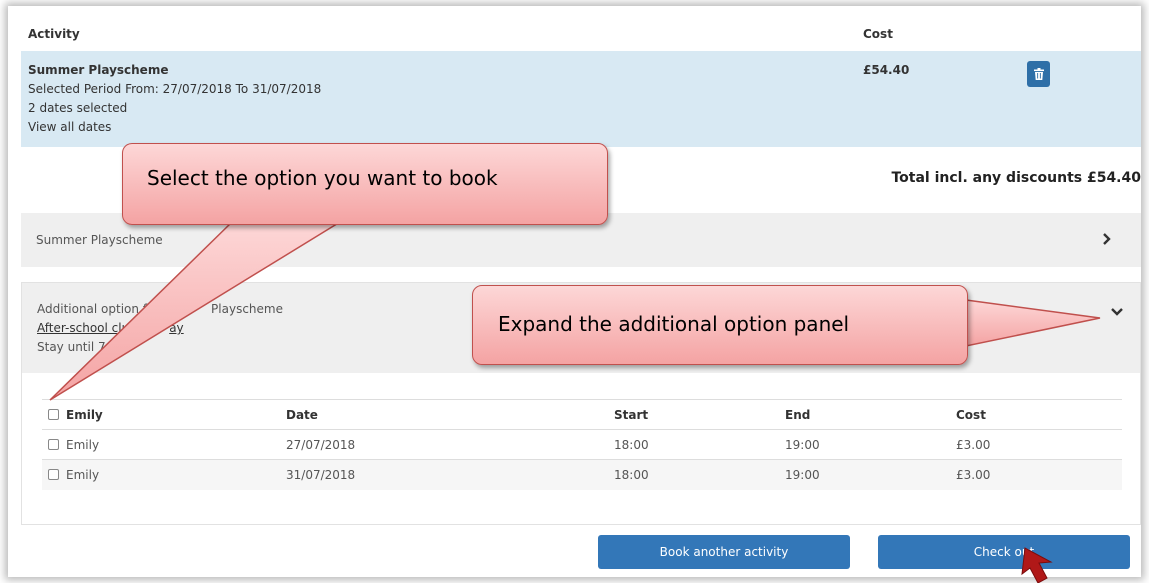 This screenshot has width=1149, height=583. What do you see at coordinates (54, 34) in the screenshot?
I see `activity-column-header: Activity` at bounding box center [54, 34].